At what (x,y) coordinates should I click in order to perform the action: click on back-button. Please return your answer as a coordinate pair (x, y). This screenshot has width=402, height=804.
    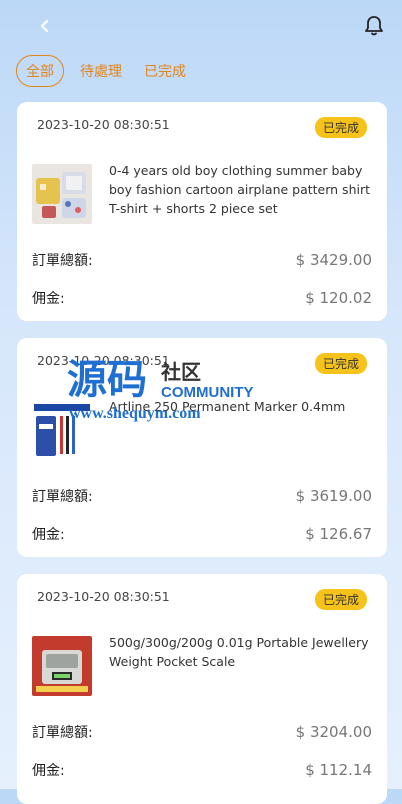
    Looking at the image, I should click on (45, 26).